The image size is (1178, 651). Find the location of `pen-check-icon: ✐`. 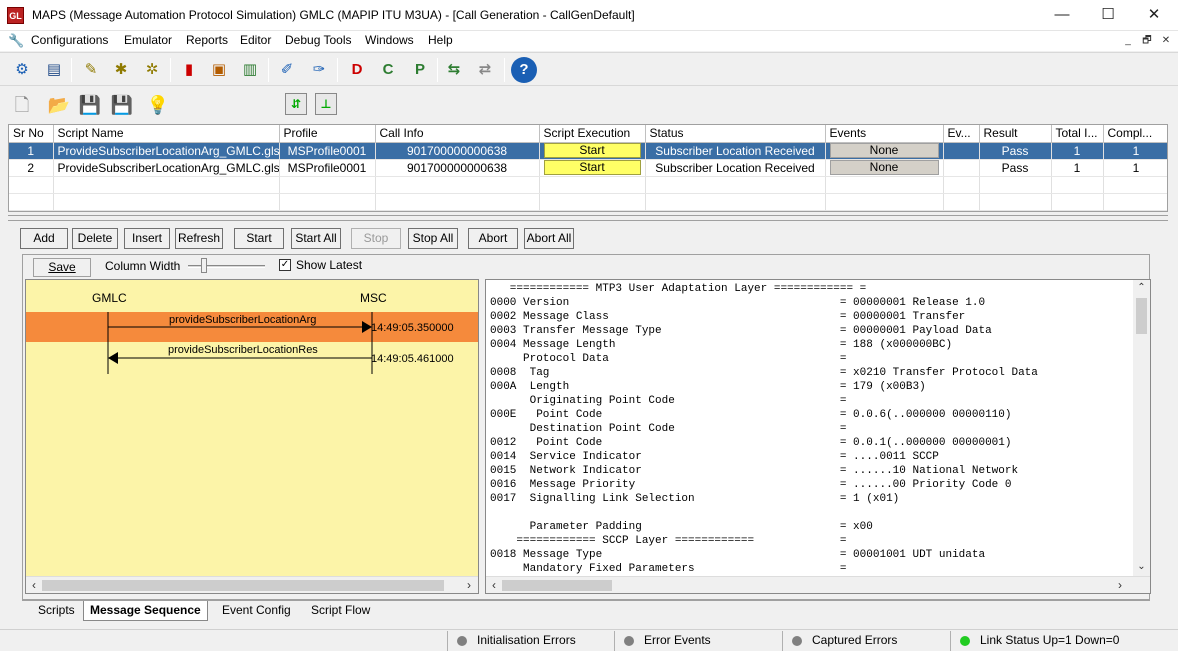

pen-check-icon: ✐ is located at coordinates (287, 70).